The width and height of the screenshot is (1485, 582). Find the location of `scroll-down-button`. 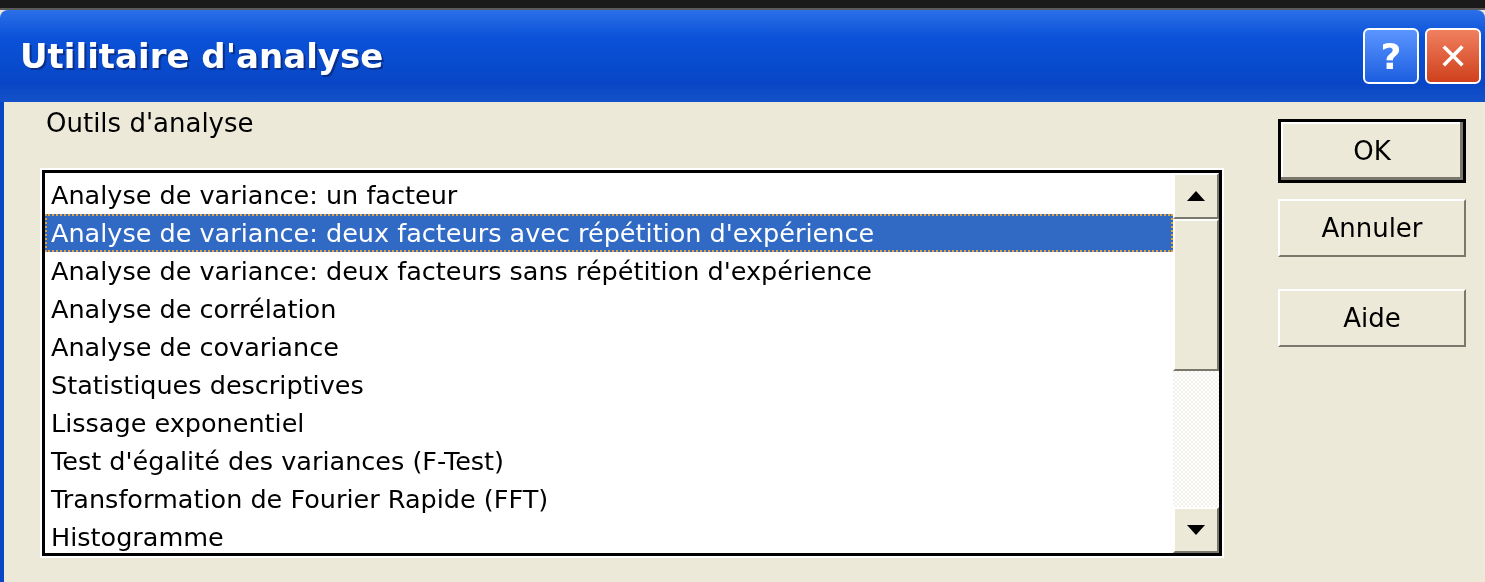

scroll-down-button is located at coordinates (1196, 530).